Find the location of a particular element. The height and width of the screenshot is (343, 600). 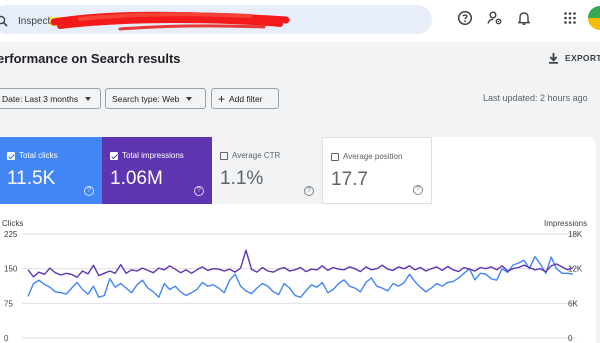

avatar is located at coordinates (594, 18).